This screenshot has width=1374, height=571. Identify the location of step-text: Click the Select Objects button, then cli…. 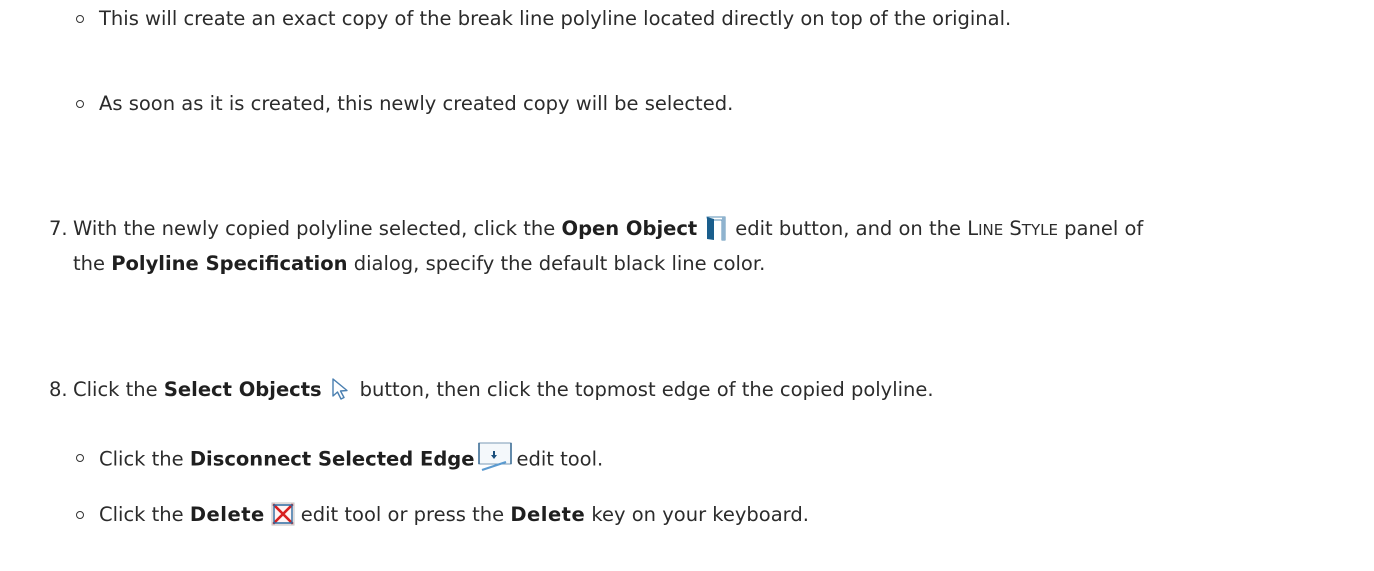
(503, 390).